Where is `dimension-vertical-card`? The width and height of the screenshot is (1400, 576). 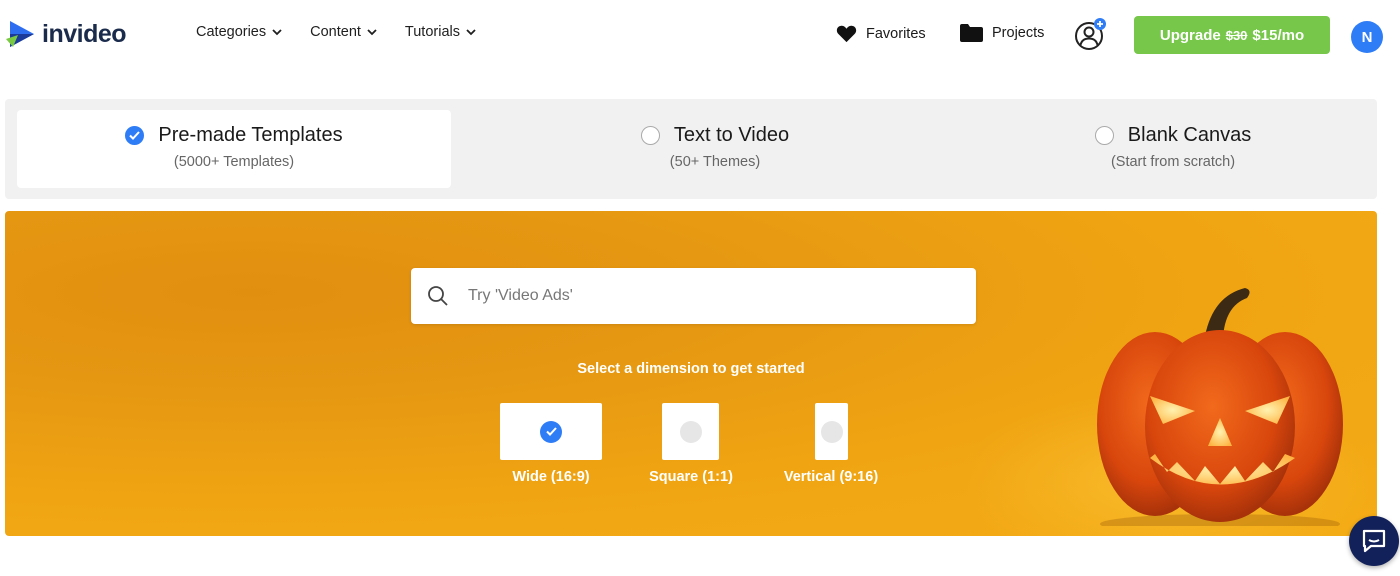
dimension-vertical-card is located at coordinates (831, 431).